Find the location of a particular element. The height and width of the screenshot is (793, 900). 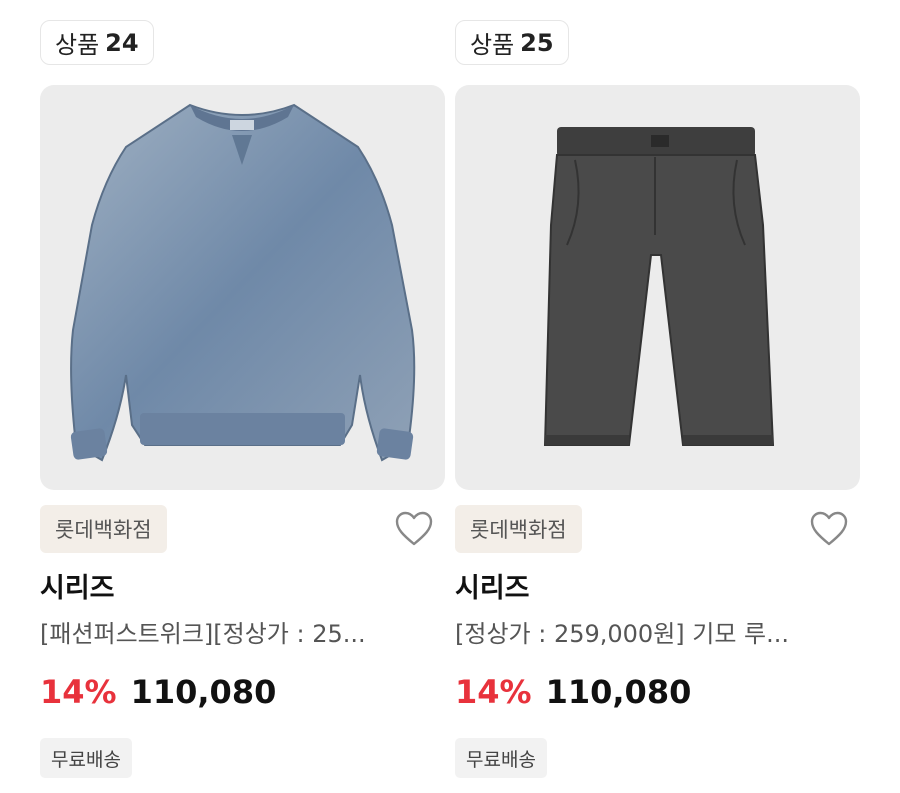

product-label: 상품 24 is located at coordinates (97, 42).